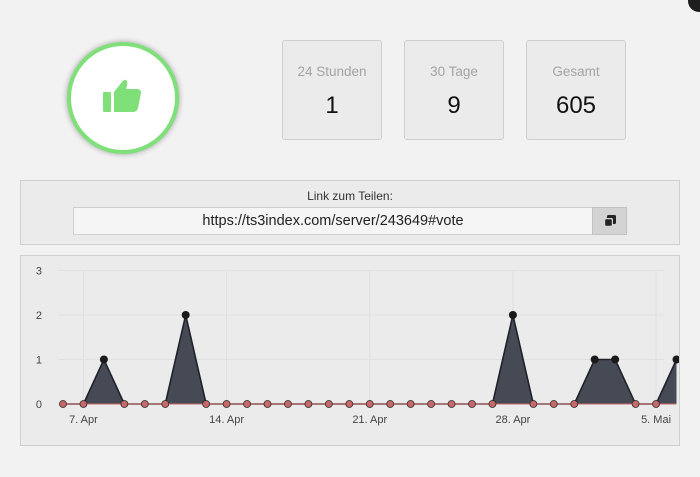  Describe the element at coordinates (454, 105) in the screenshot. I see `stat-30d-value: 9` at that location.